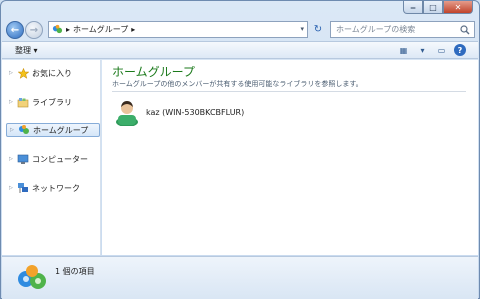  I want to click on sidebar-item-label: コンピューター, so click(60, 159).